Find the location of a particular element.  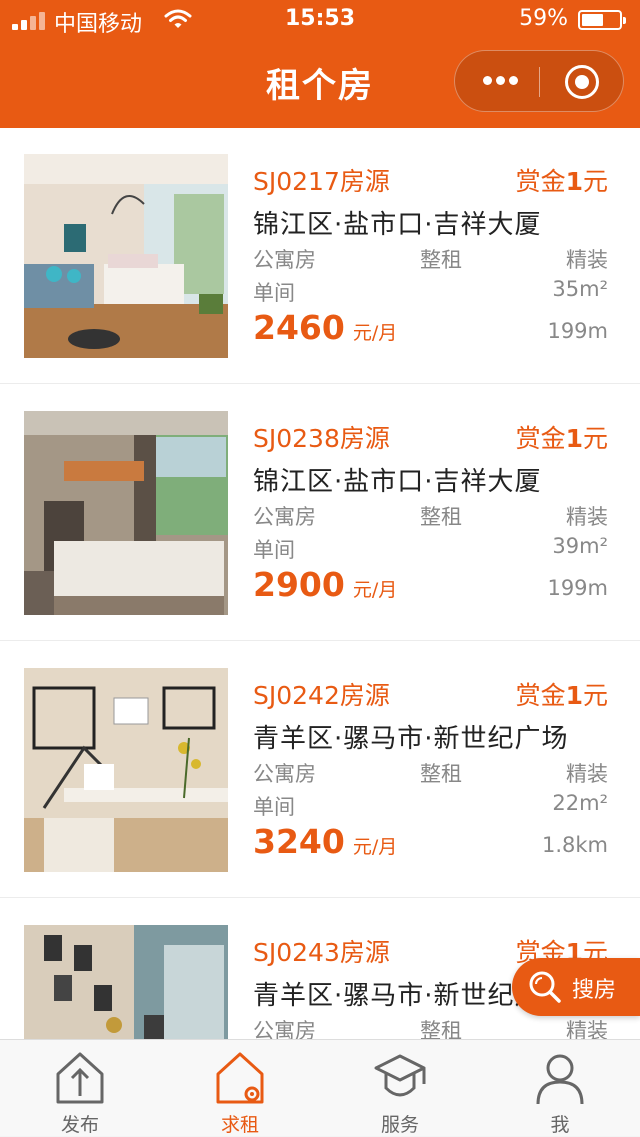

tab-rent-request: 求租 is located at coordinates (240, 1088).